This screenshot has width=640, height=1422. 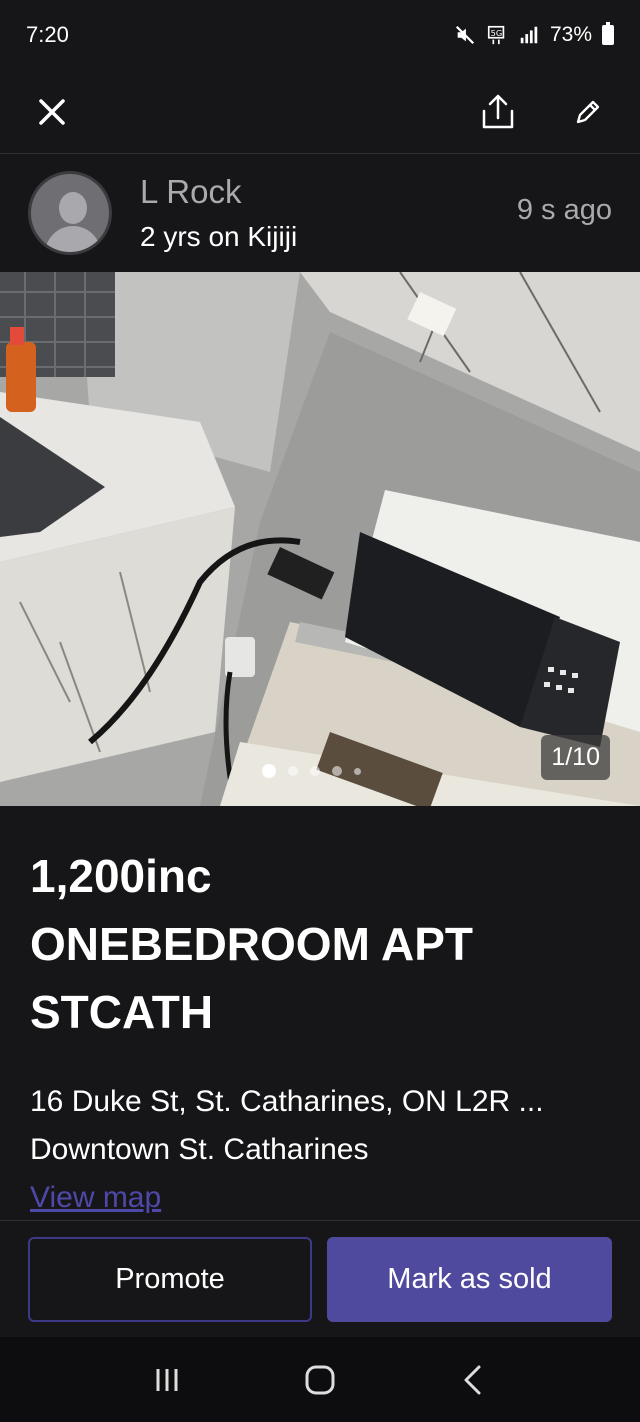 I want to click on gallery-dots, so click(x=311, y=771).